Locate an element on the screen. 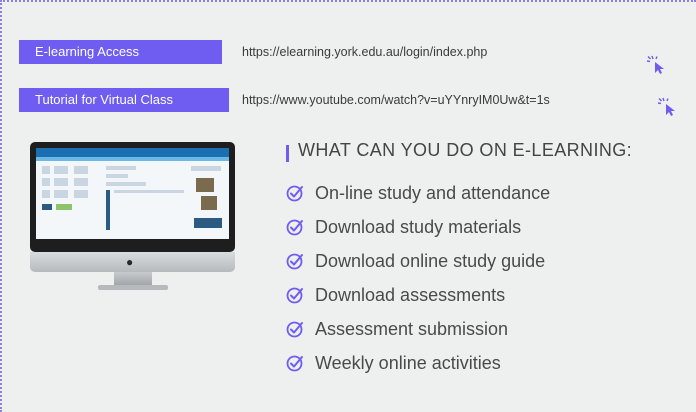 This screenshot has width=696, height=412. virtual-class-tutorial-button: Tutorial for Virtual Class is located at coordinates (124, 100).